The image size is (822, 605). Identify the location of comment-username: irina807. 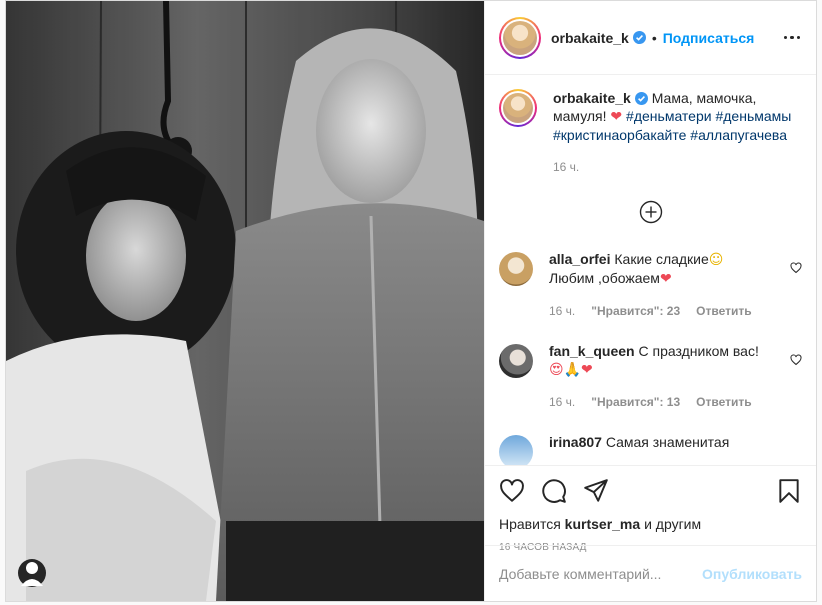
(575, 442).